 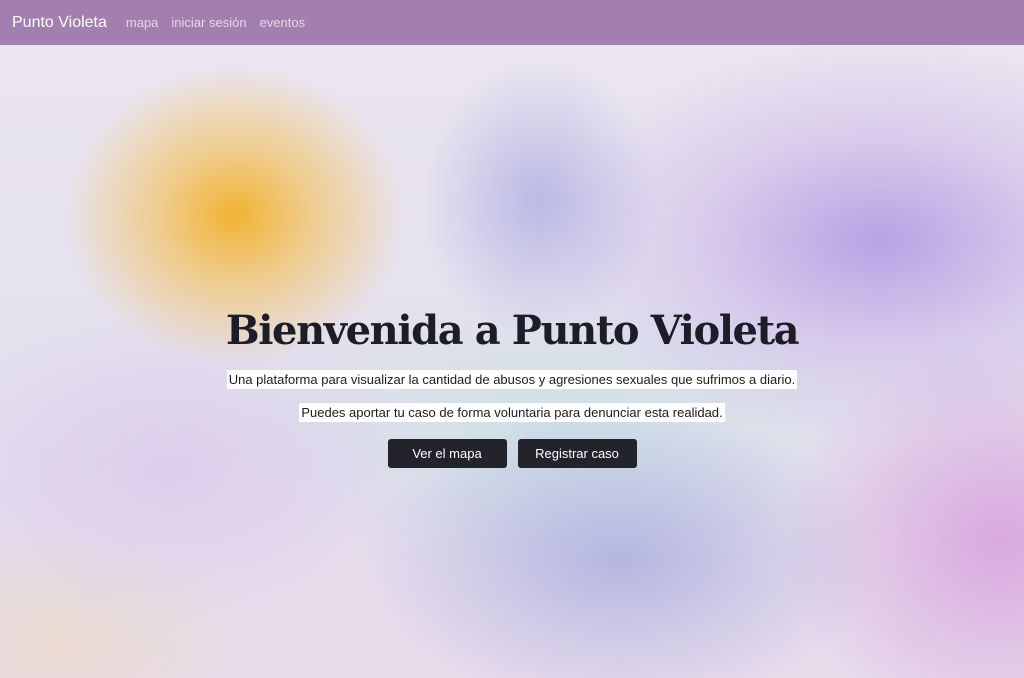 I want to click on hero-actions: Ver el mapa Registrar caso, so click(x=512, y=453).